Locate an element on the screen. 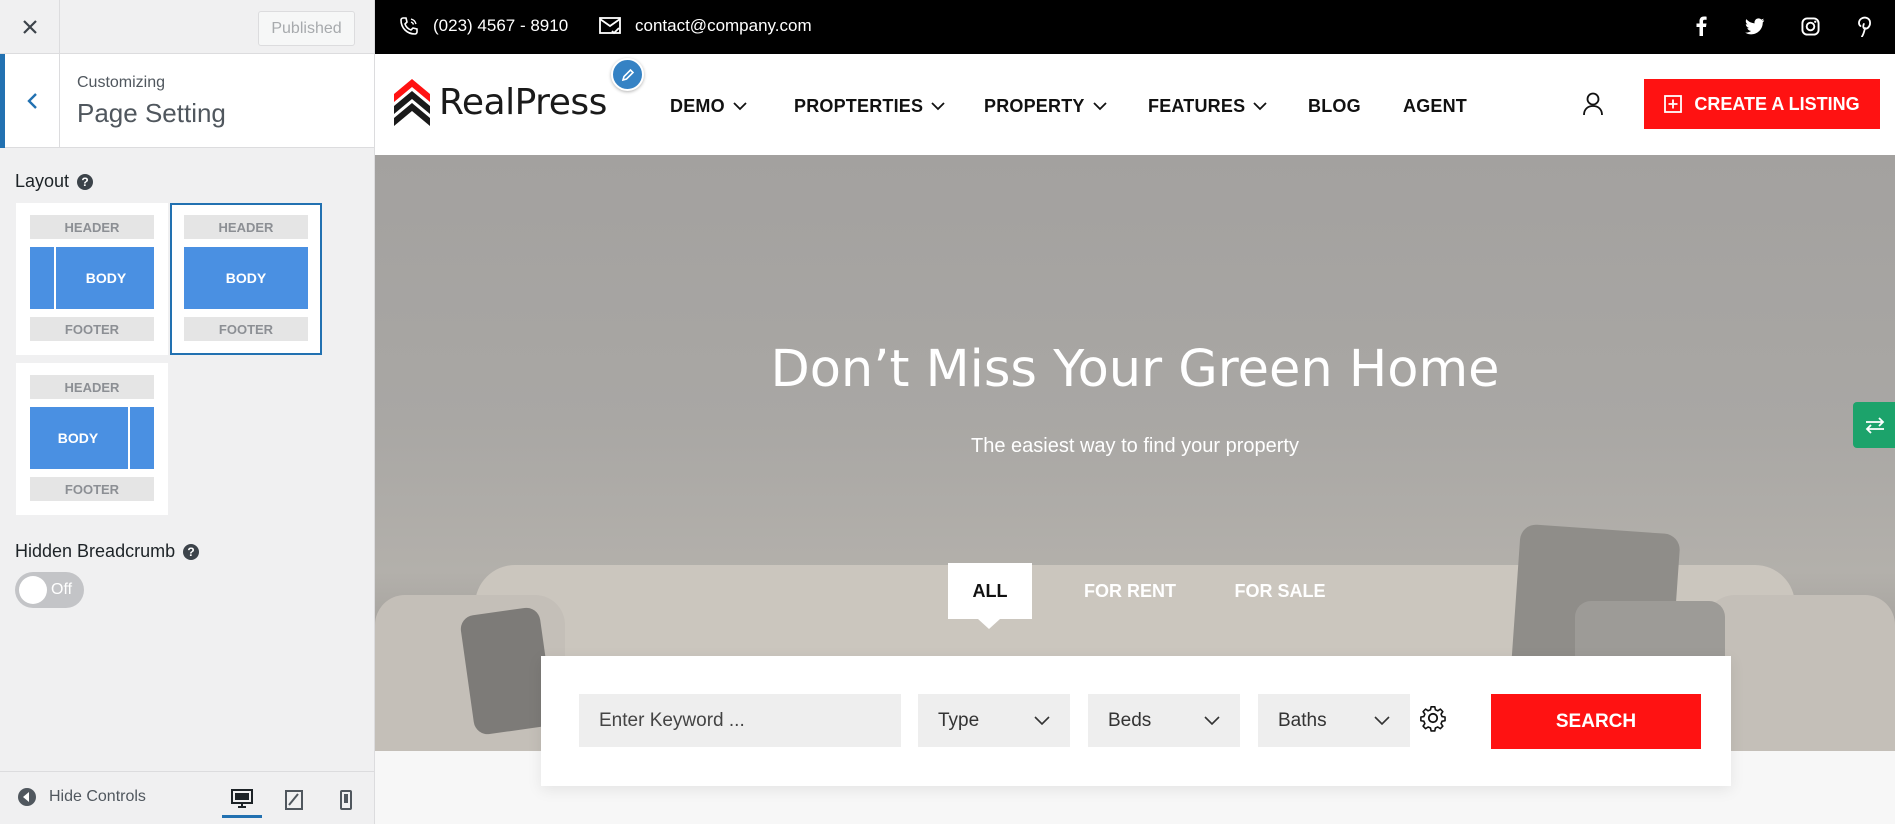  keyword-input is located at coordinates (740, 720).